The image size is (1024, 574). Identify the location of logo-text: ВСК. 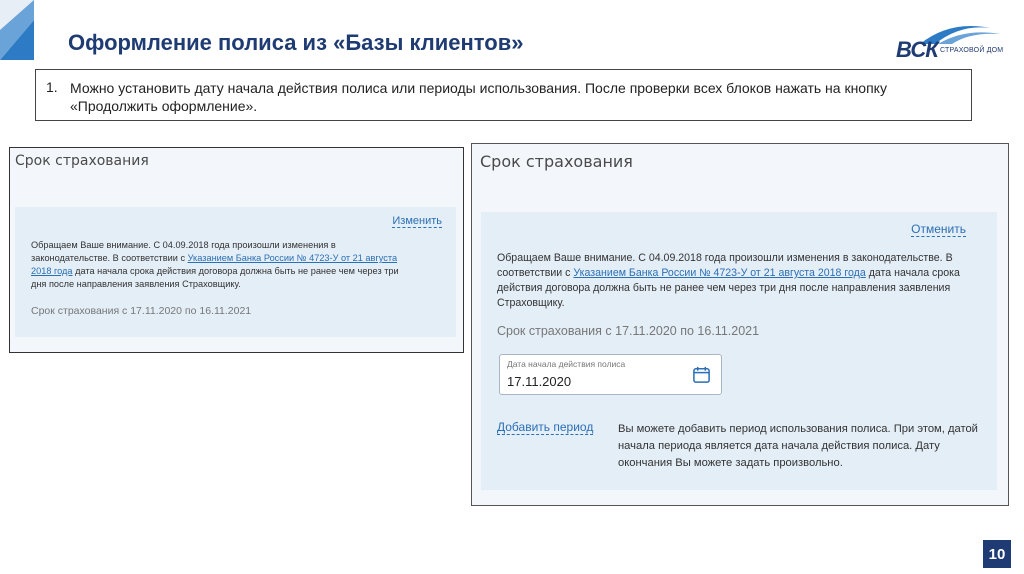
(917, 49).